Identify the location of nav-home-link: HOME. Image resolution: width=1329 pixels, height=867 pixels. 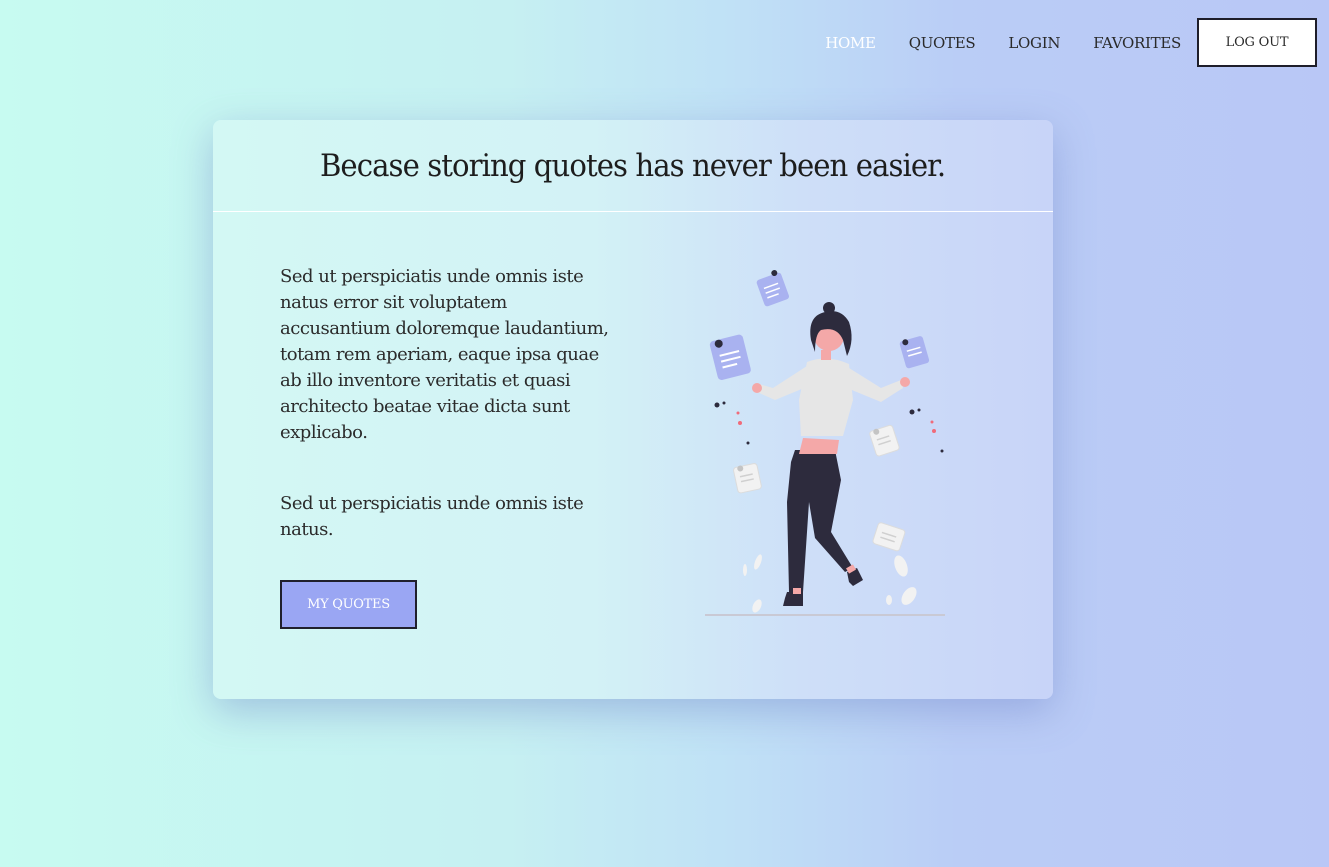
(850, 43).